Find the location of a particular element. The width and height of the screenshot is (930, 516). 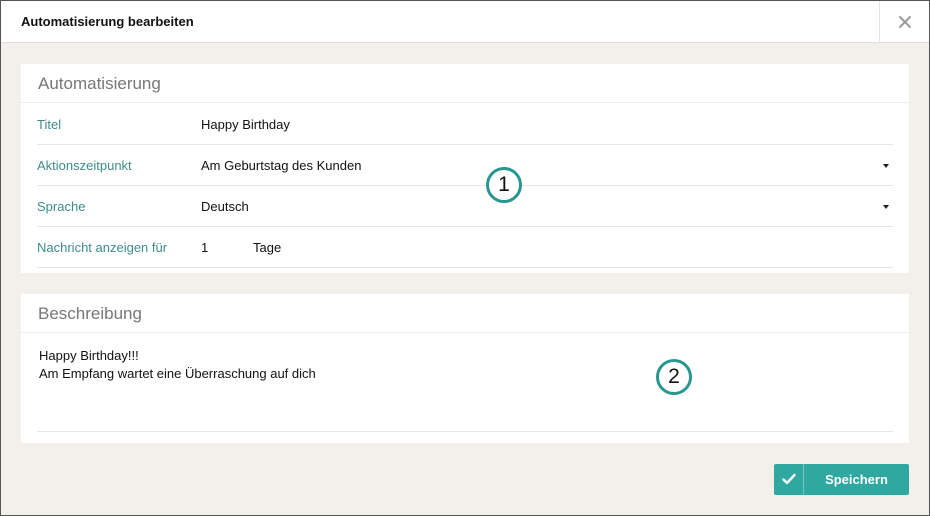

check-icon is located at coordinates (789, 479).